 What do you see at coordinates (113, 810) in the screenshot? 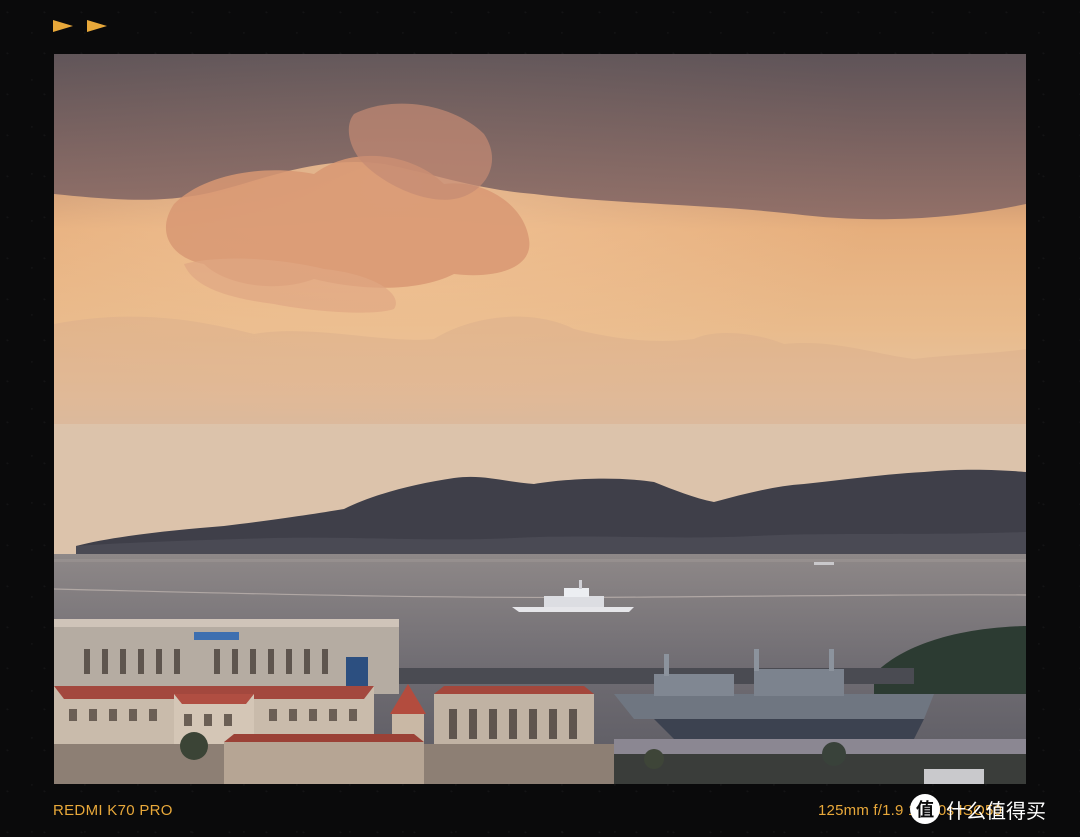
I see `camera-model-label: REDMI K70 PRO` at bounding box center [113, 810].